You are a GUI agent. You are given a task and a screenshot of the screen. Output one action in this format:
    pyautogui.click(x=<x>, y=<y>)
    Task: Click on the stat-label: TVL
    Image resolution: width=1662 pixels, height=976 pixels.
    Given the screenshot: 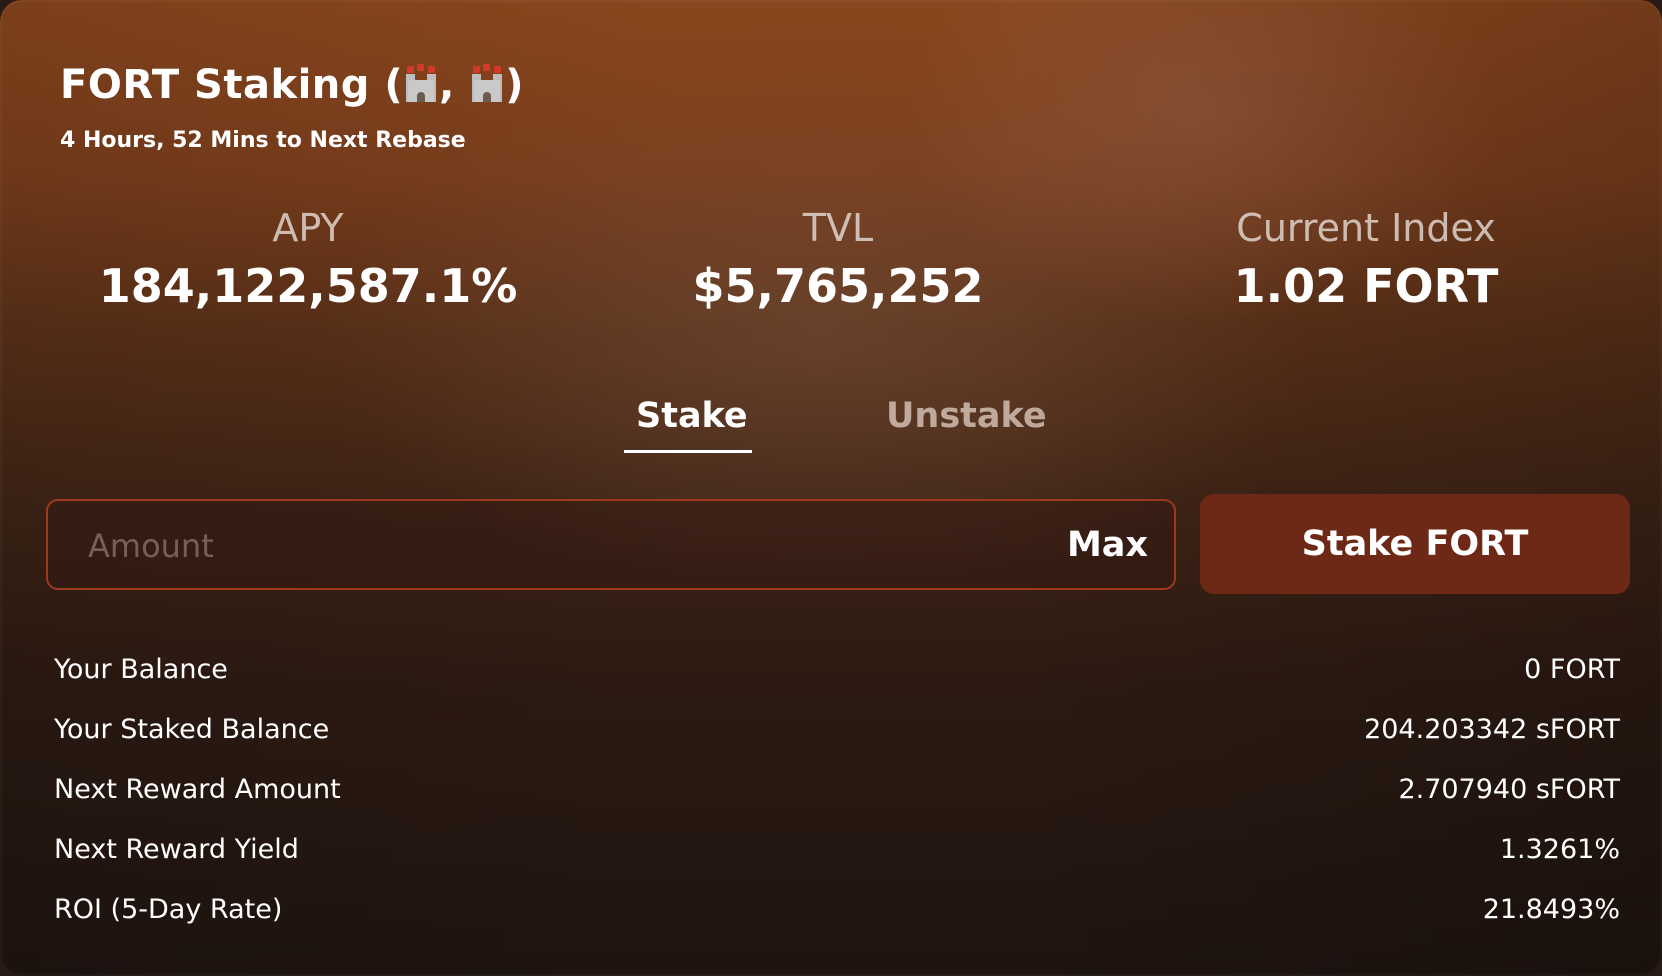 What is the action you would take?
    pyautogui.click(x=838, y=228)
    